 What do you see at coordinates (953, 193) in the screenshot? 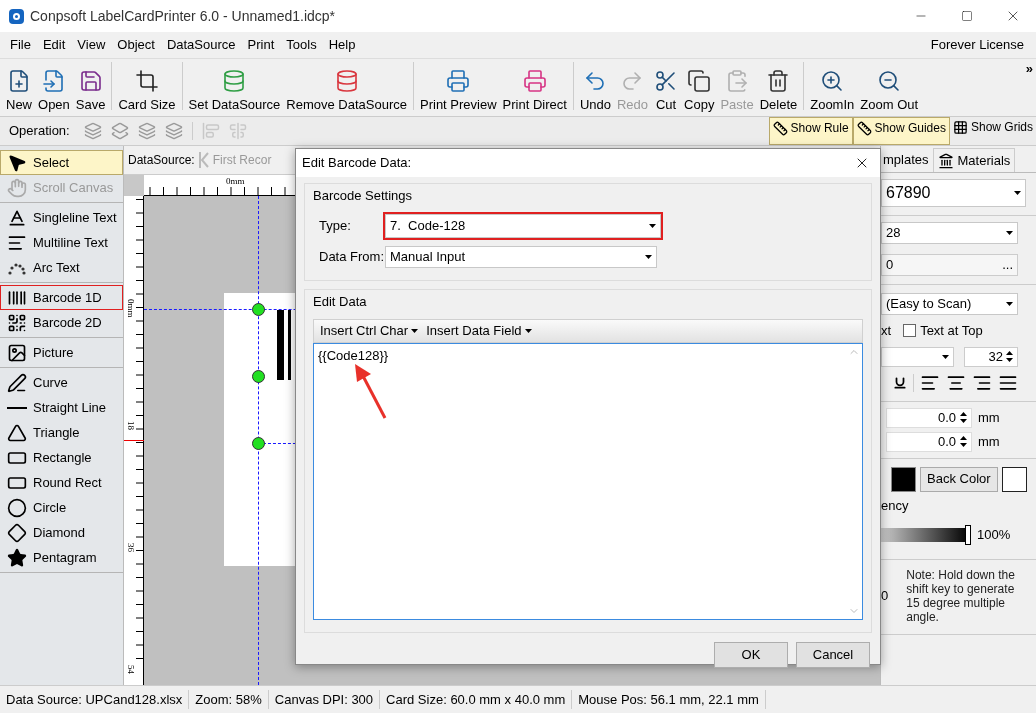
I see `value-select: 67890` at bounding box center [953, 193].